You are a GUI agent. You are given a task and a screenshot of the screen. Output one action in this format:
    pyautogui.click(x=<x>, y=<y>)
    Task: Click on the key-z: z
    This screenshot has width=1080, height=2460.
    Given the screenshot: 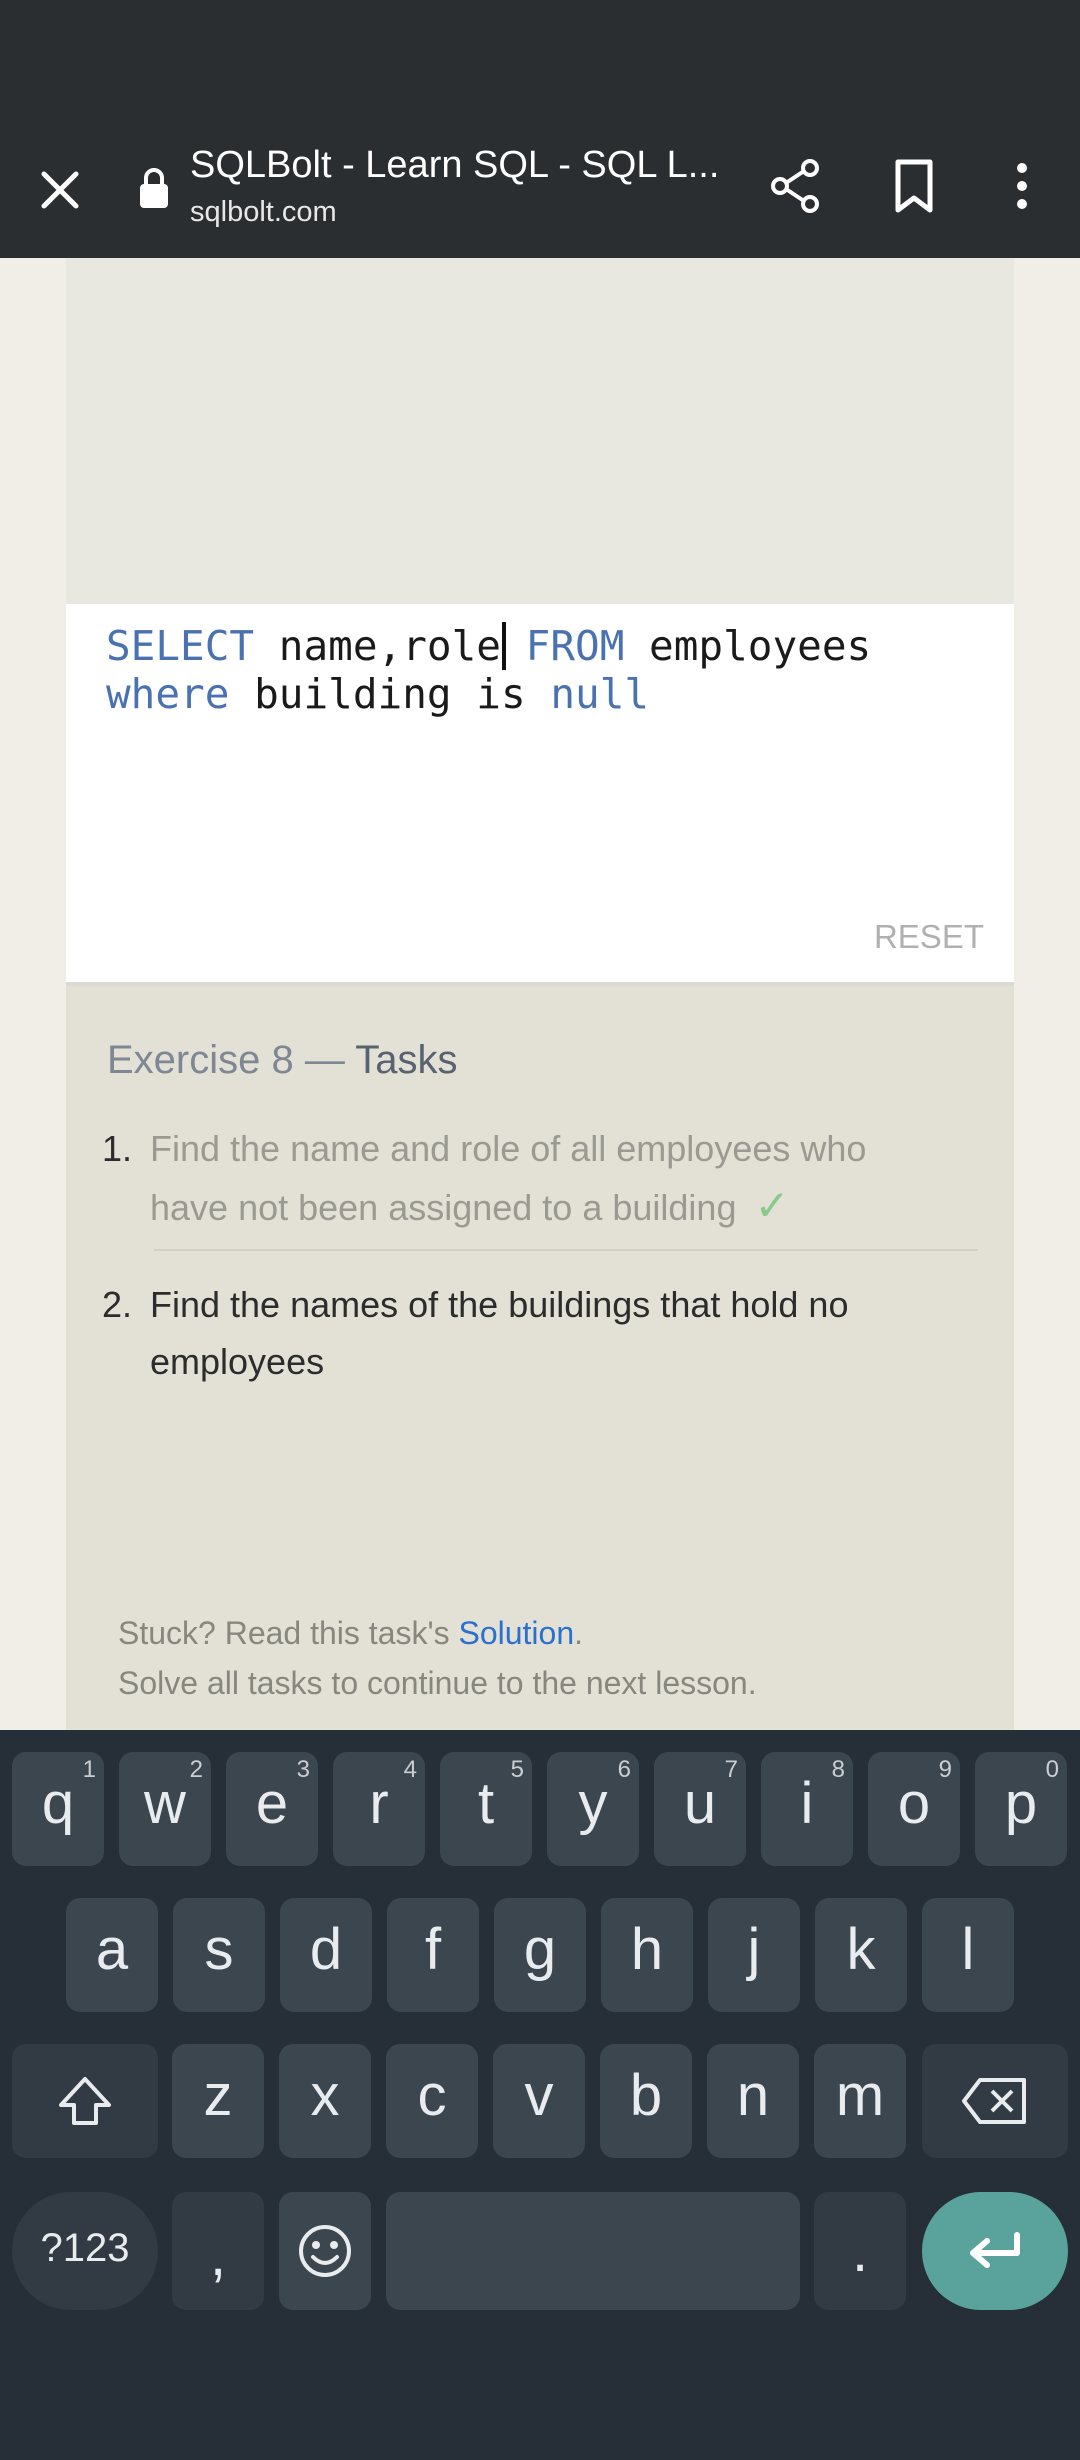 What is the action you would take?
    pyautogui.click(x=218, y=2101)
    